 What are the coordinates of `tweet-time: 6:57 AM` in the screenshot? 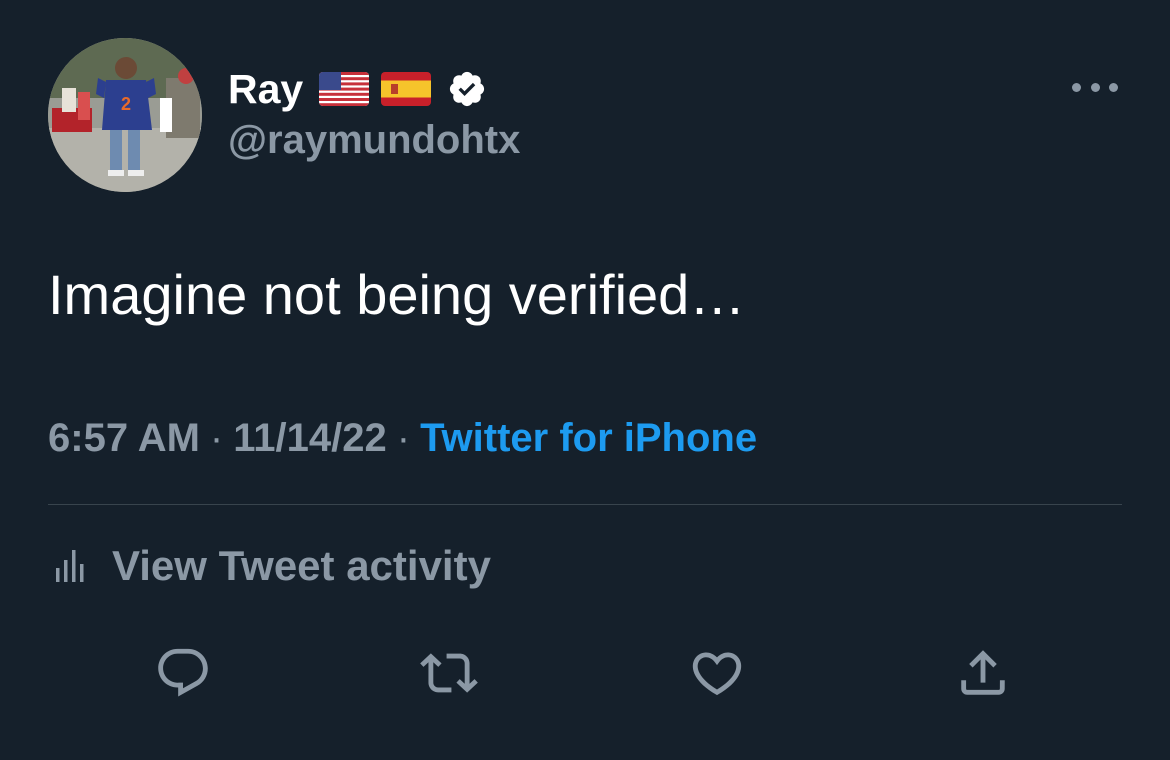 It's located at (124, 438).